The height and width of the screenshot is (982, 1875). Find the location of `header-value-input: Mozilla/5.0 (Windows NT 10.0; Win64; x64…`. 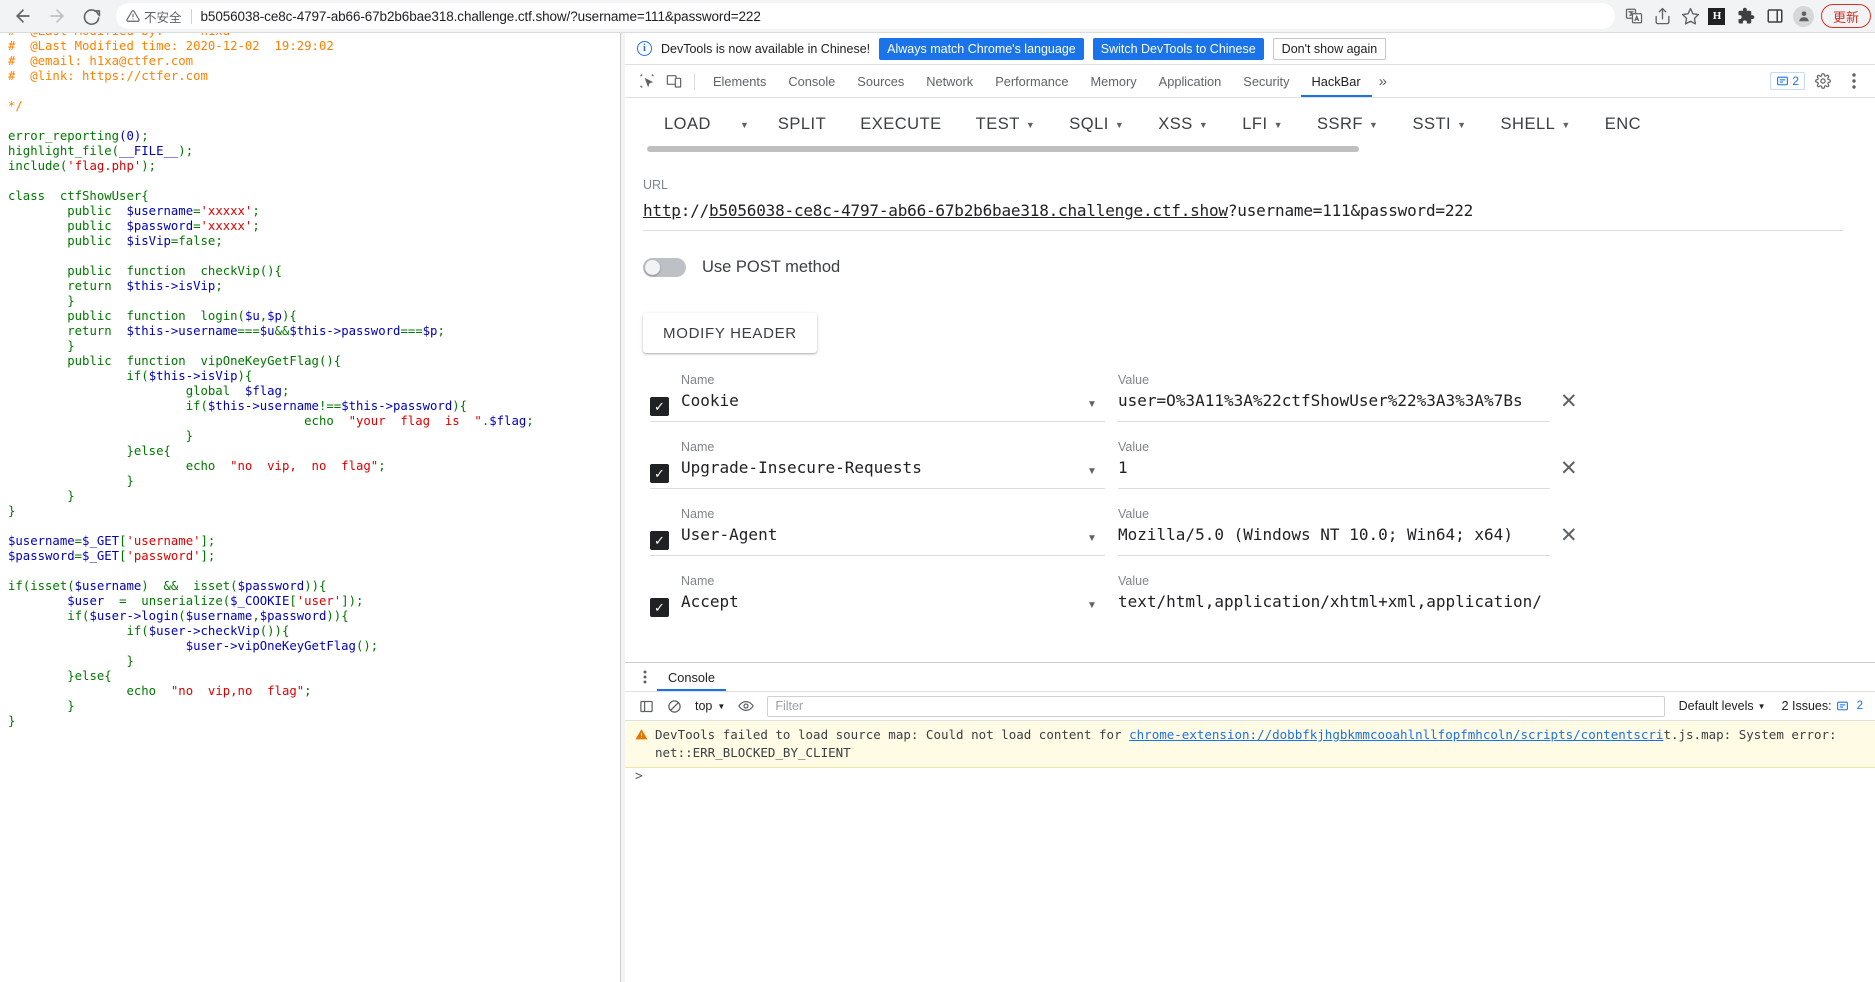

header-value-input: Mozilla/5.0 (Windows NT 10.0; Win64; x64… is located at coordinates (1333, 534).